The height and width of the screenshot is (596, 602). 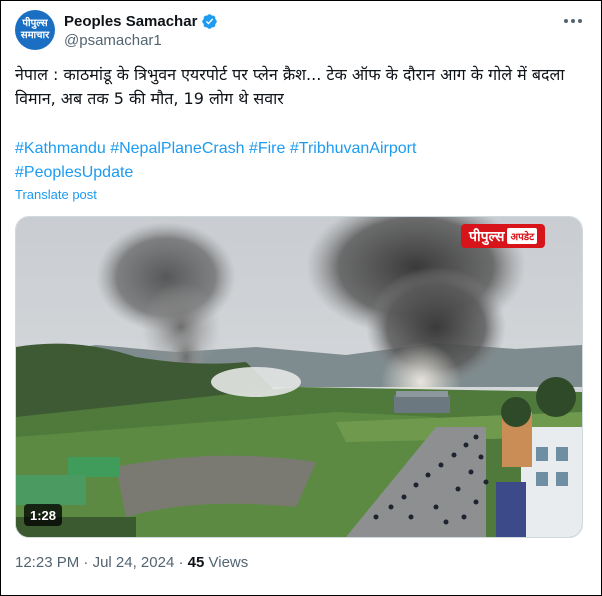 What do you see at coordinates (487, 236) in the screenshot?
I see `watermark-main: पीपुल्स` at bounding box center [487, 236].